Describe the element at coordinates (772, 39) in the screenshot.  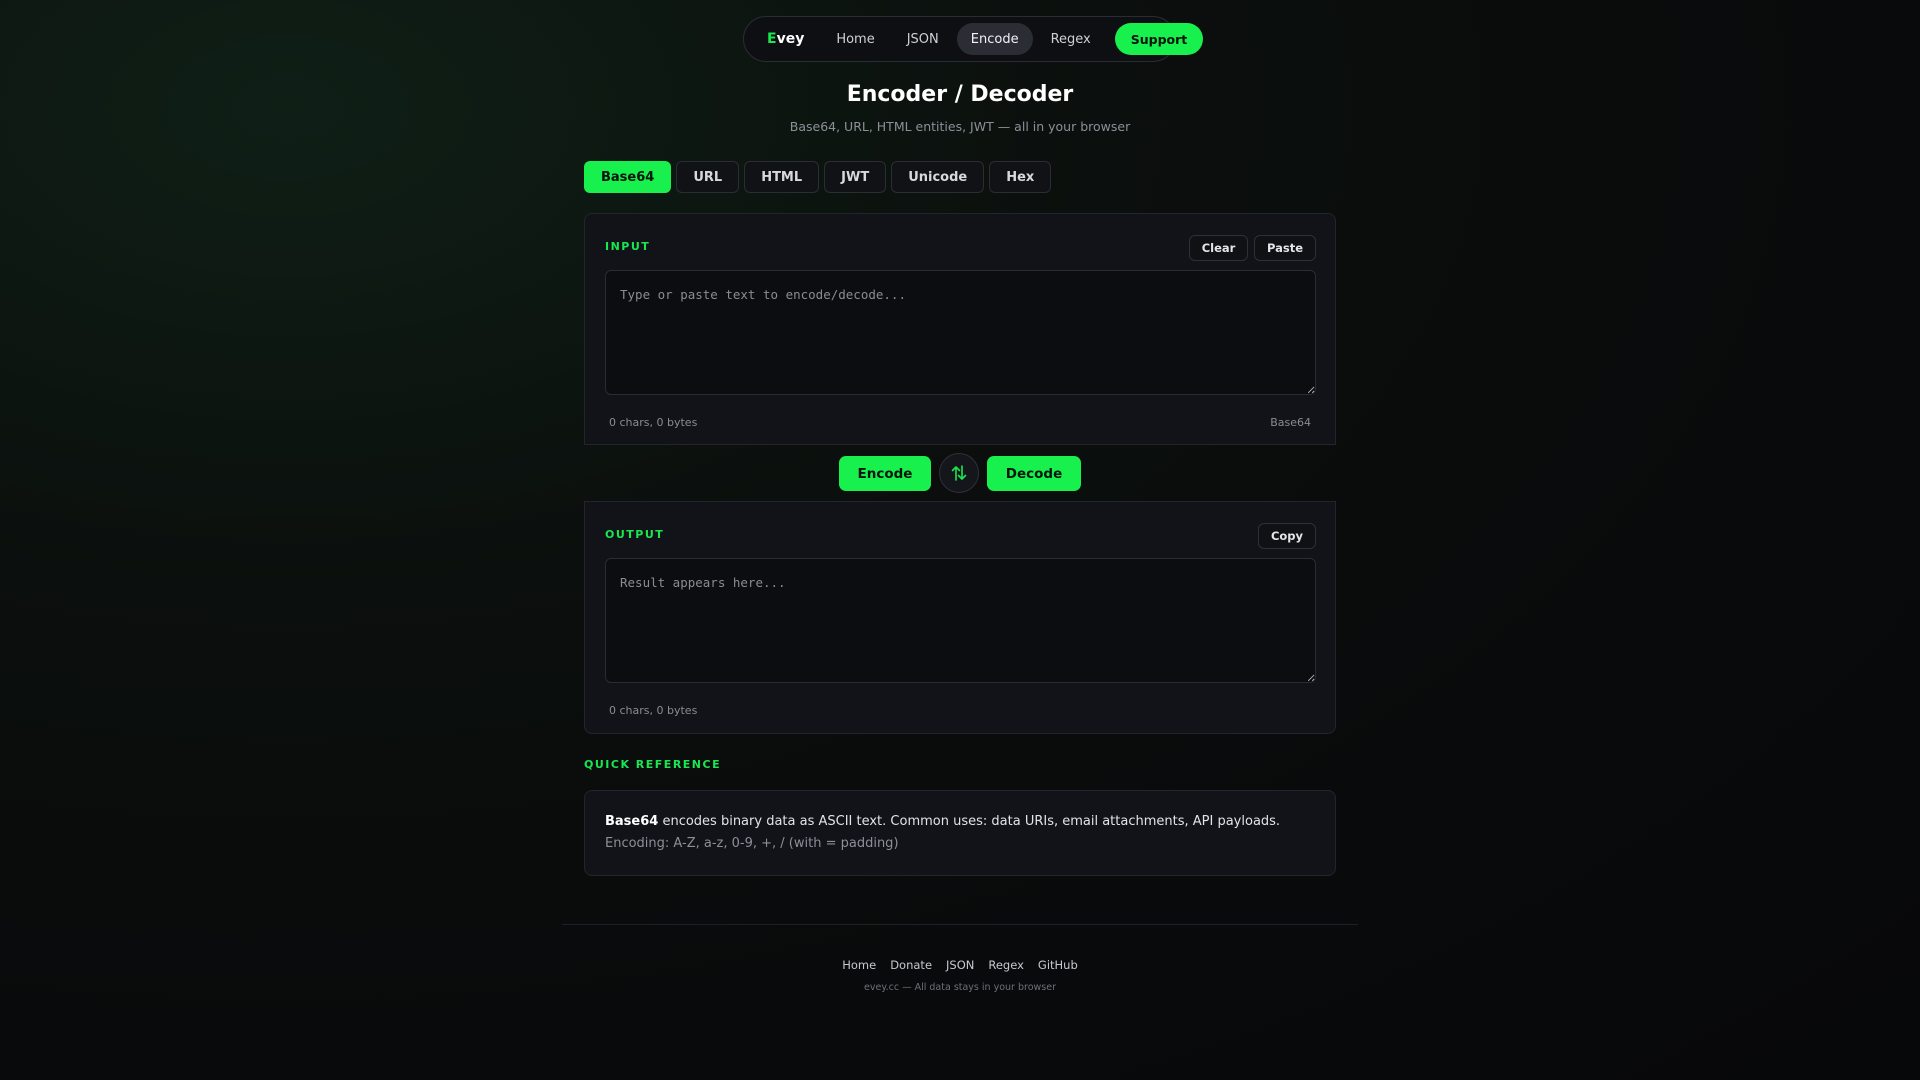
I see `brand-initial: E` at that location.